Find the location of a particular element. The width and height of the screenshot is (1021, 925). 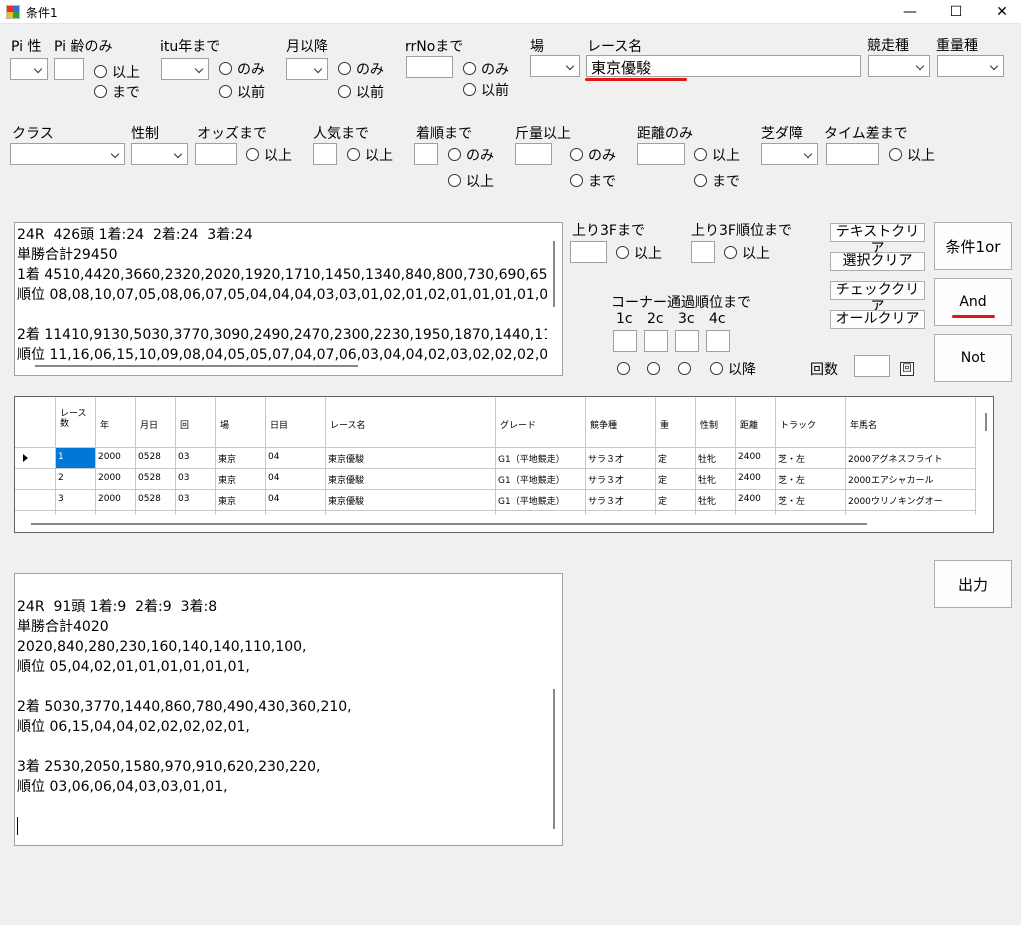

popular-ijou-radio is located at coordinates (353, 154).